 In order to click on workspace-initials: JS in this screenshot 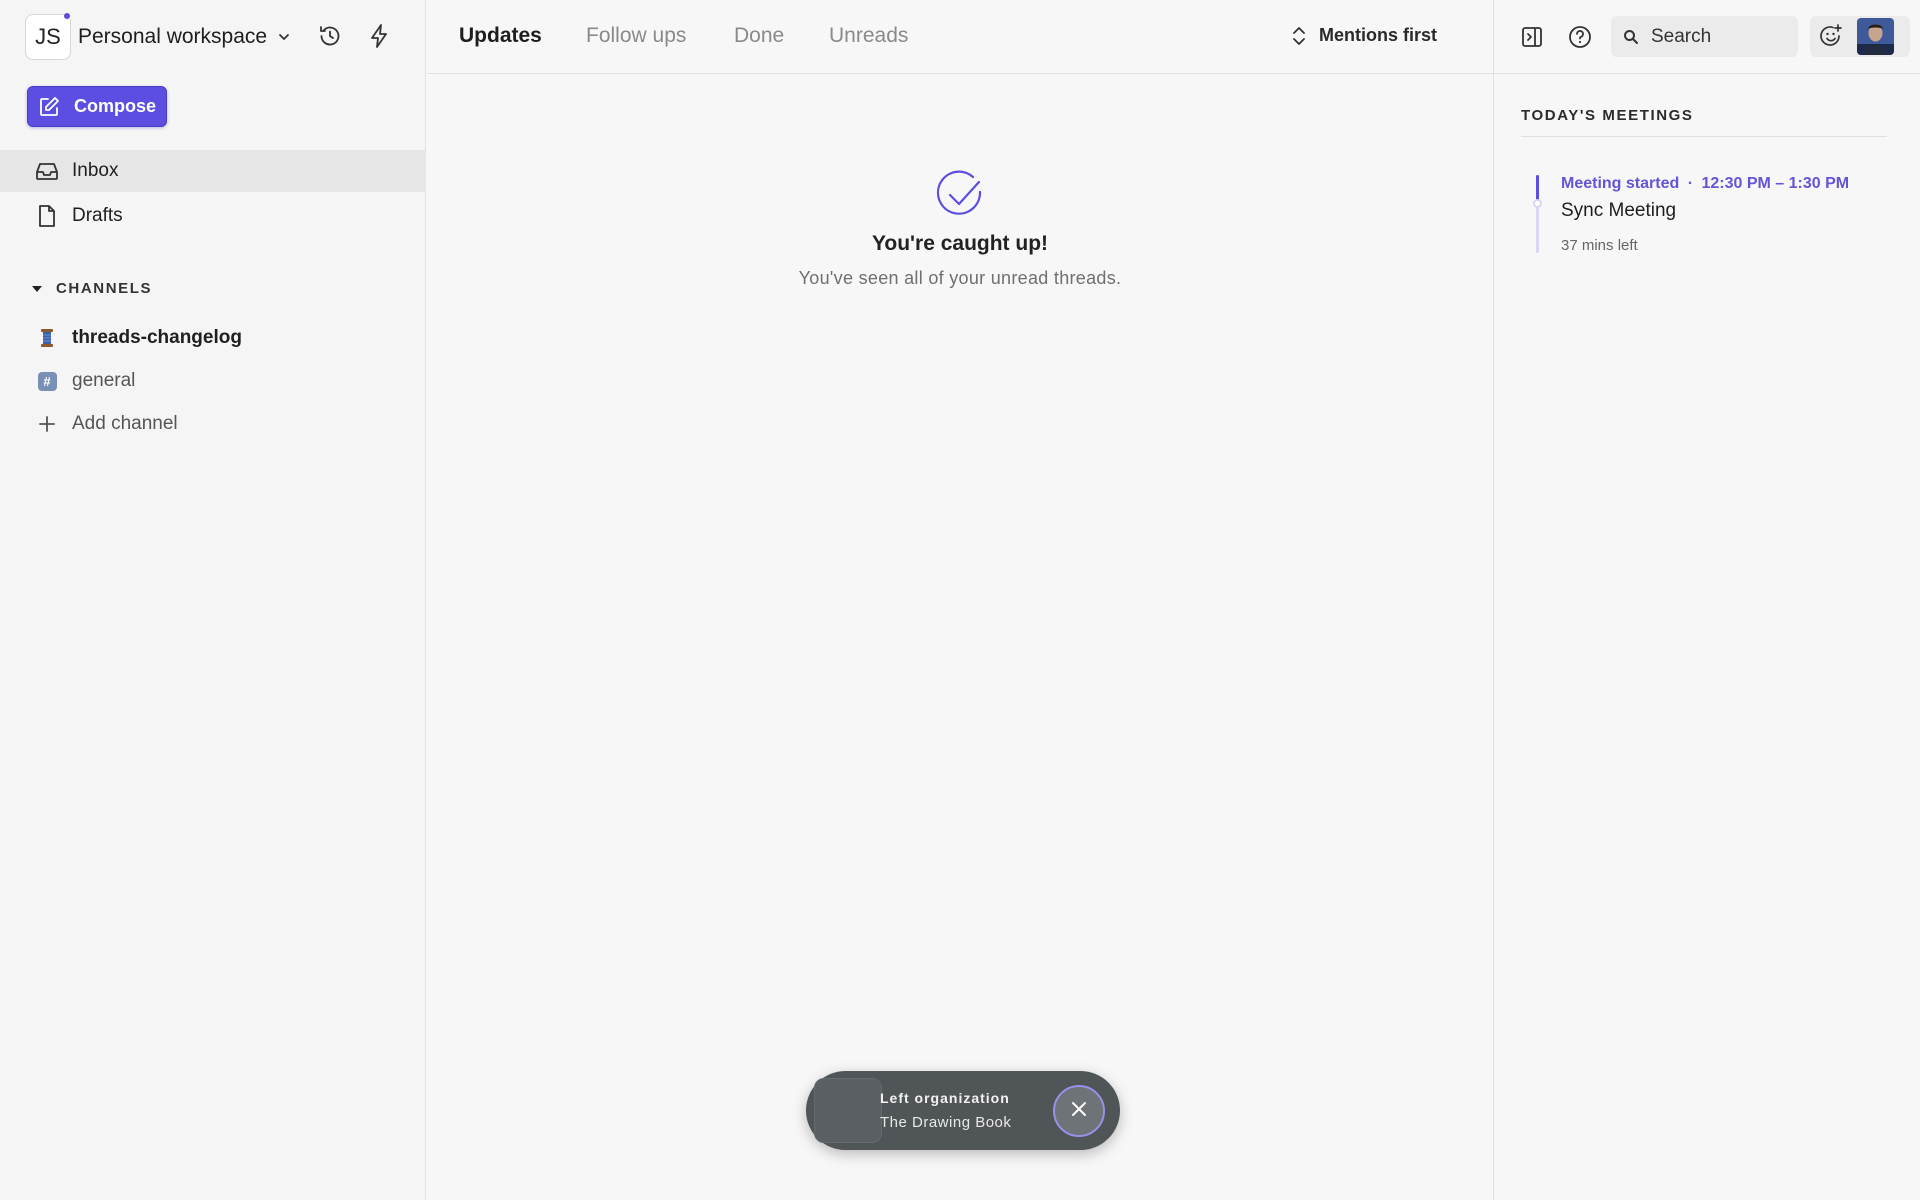, I will do `click(48, 36)`.